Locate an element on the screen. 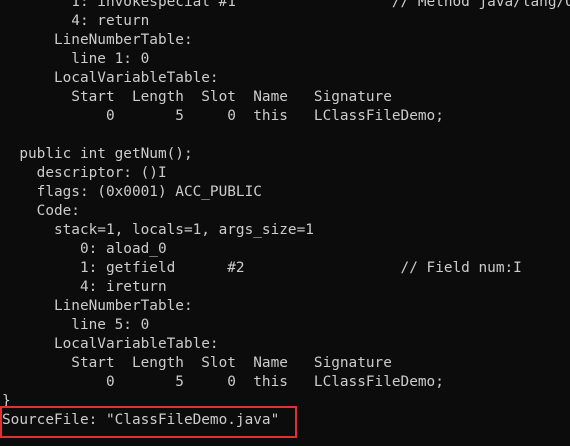  code-line-method-signature: public int getNum(); is located at coordinates (97, 154).